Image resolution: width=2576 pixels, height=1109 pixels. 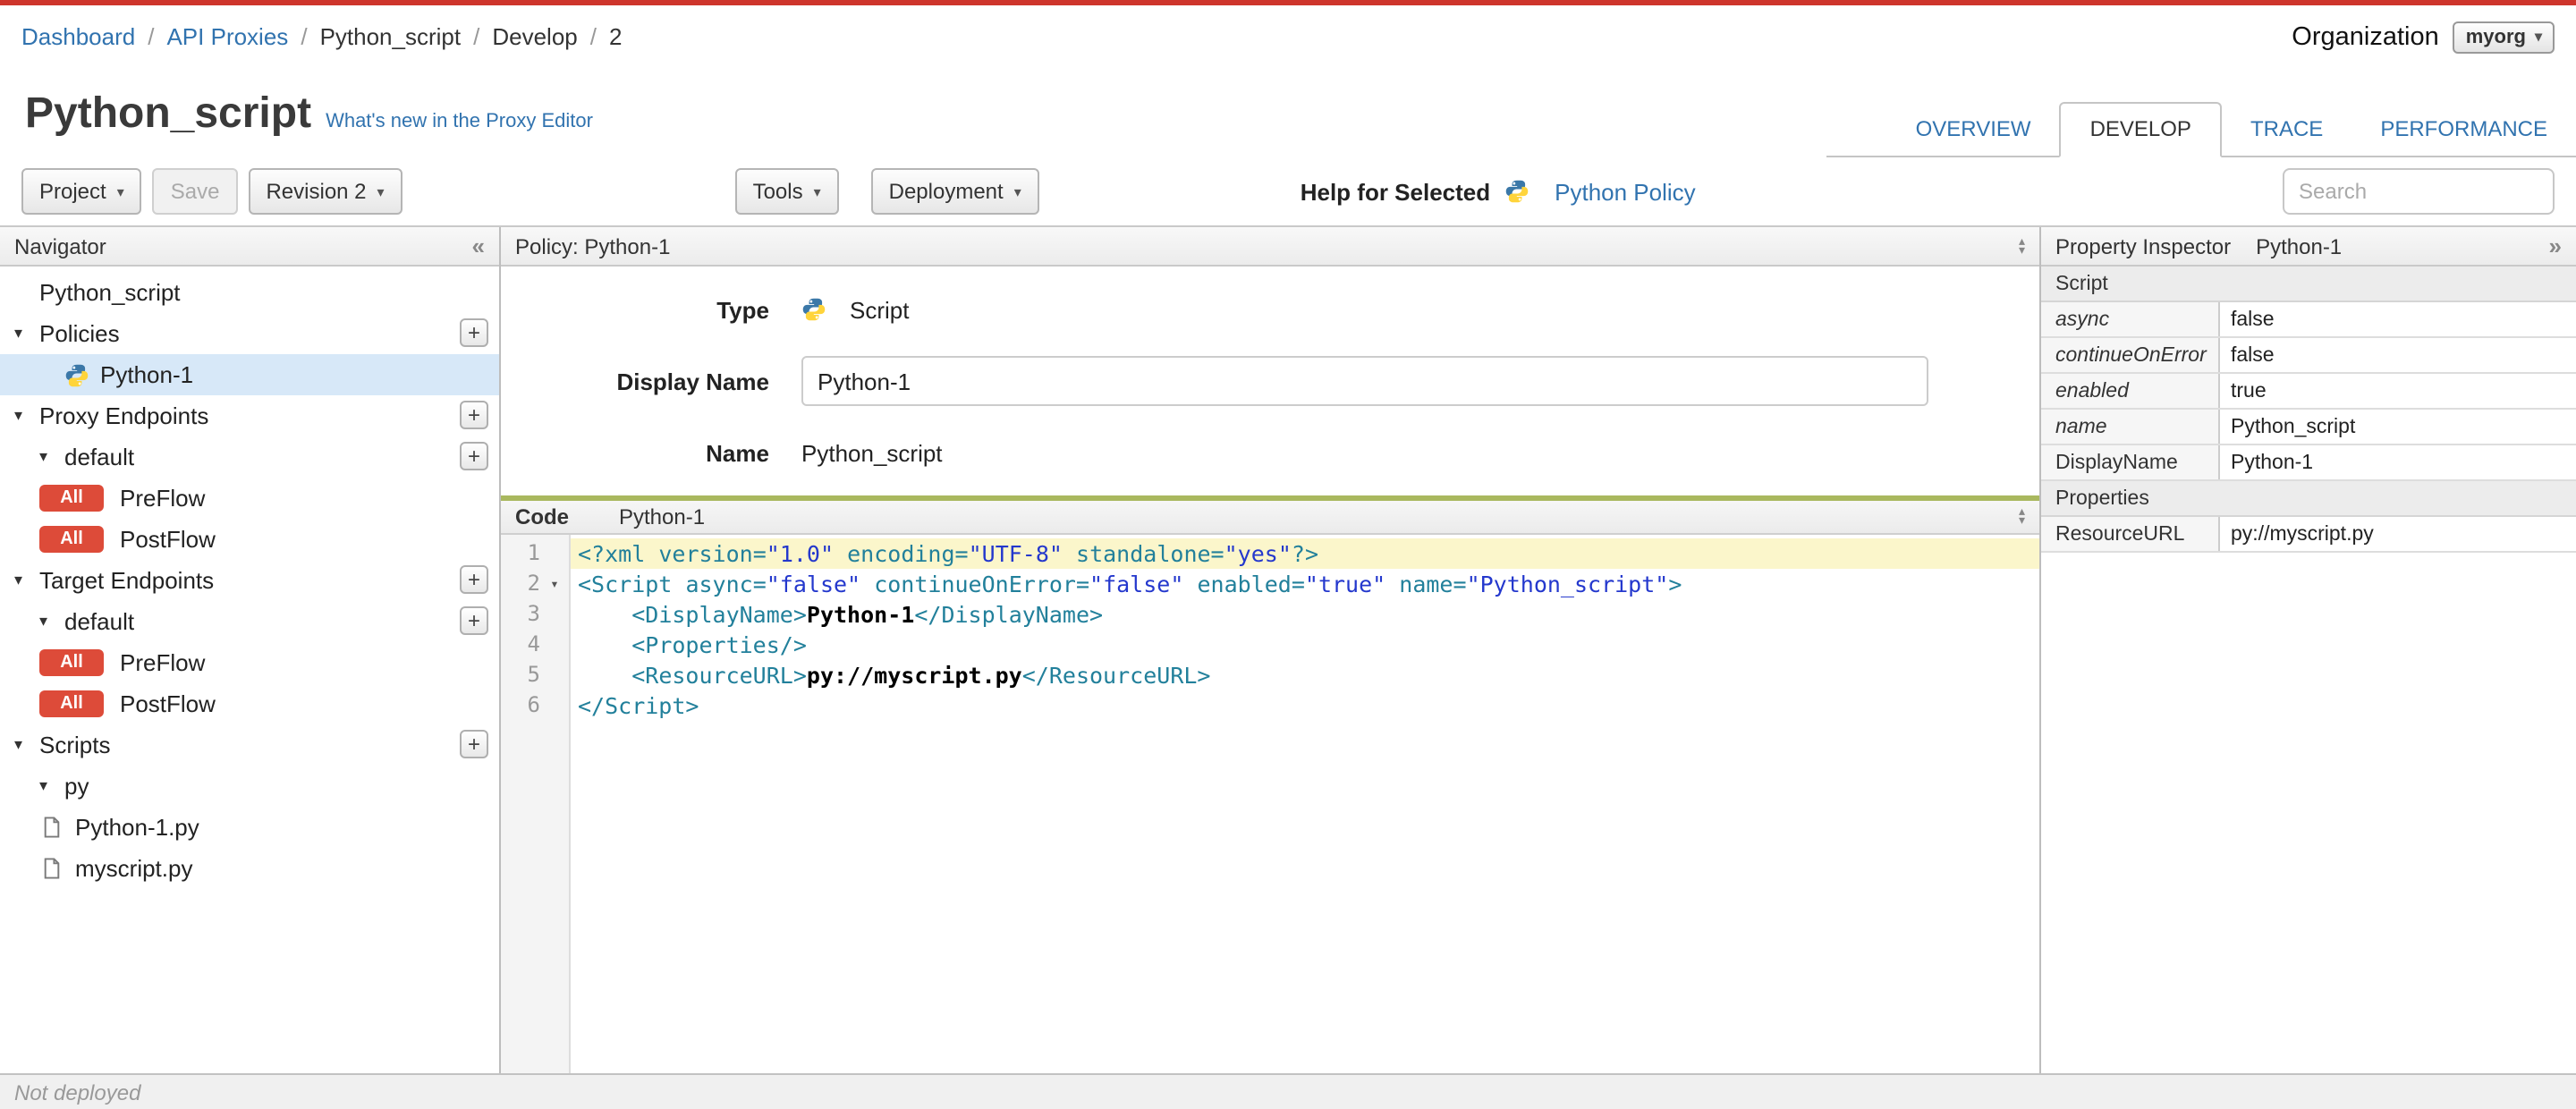 What do you see at coordinates (195, 192) in the screenshot?
I see `save-button: Save` at bounding box center [195, 192].